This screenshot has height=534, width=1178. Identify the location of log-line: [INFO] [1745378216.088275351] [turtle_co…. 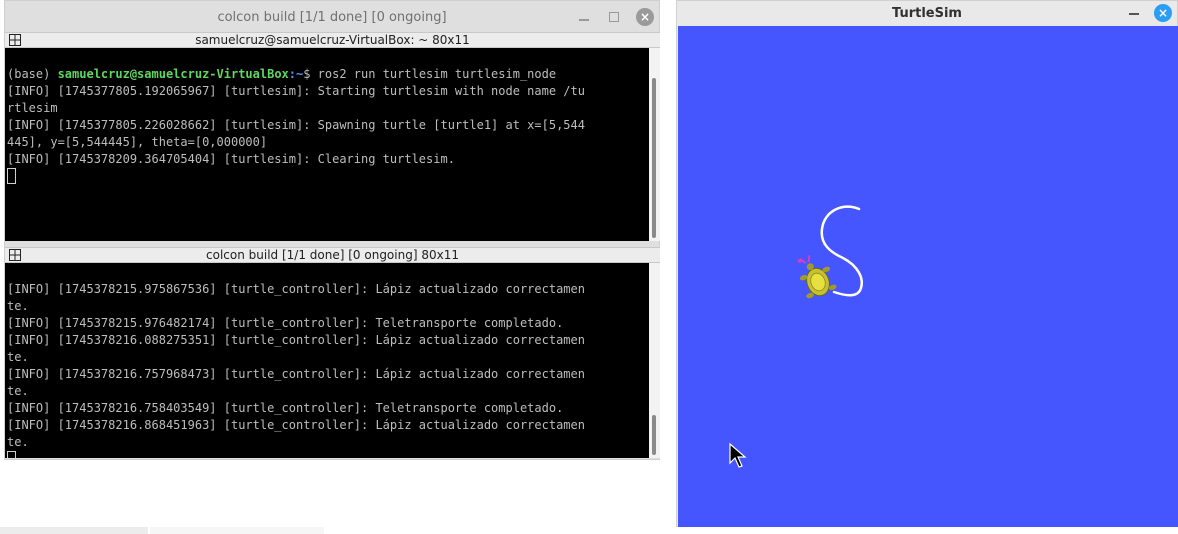
(296, 340).